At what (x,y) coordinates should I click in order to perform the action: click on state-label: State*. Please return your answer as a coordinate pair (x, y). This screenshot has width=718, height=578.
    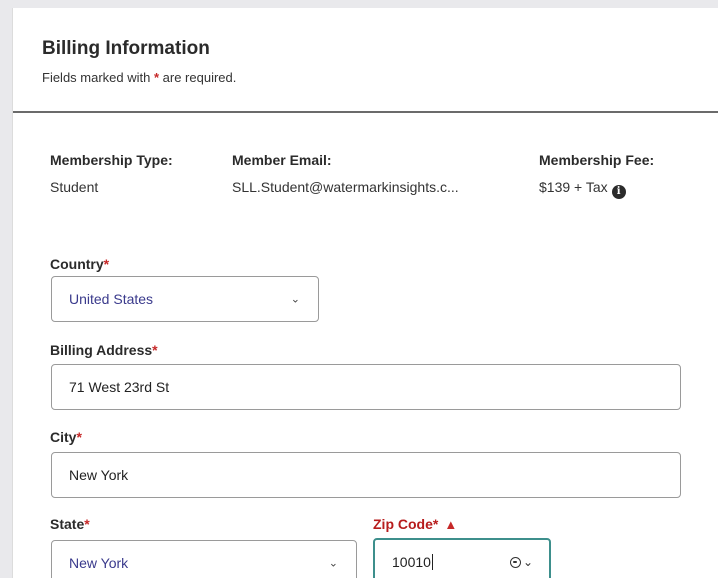
    Looking at the image, I should click on (70, 524).